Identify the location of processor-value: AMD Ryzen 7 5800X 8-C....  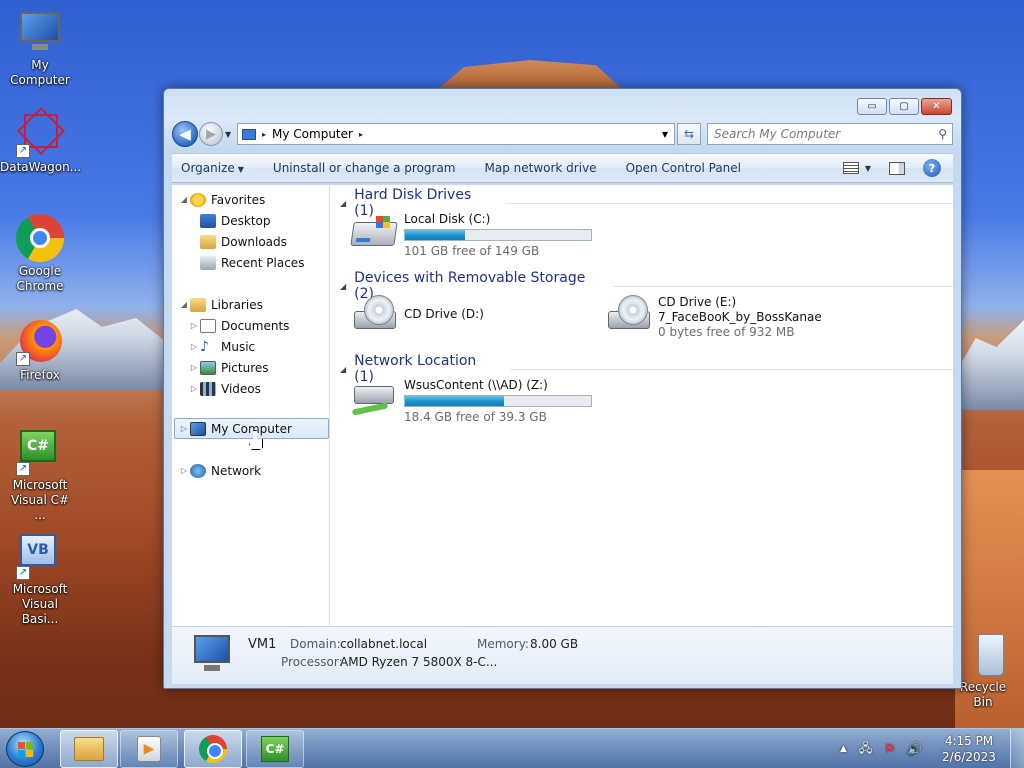
(419, 662).